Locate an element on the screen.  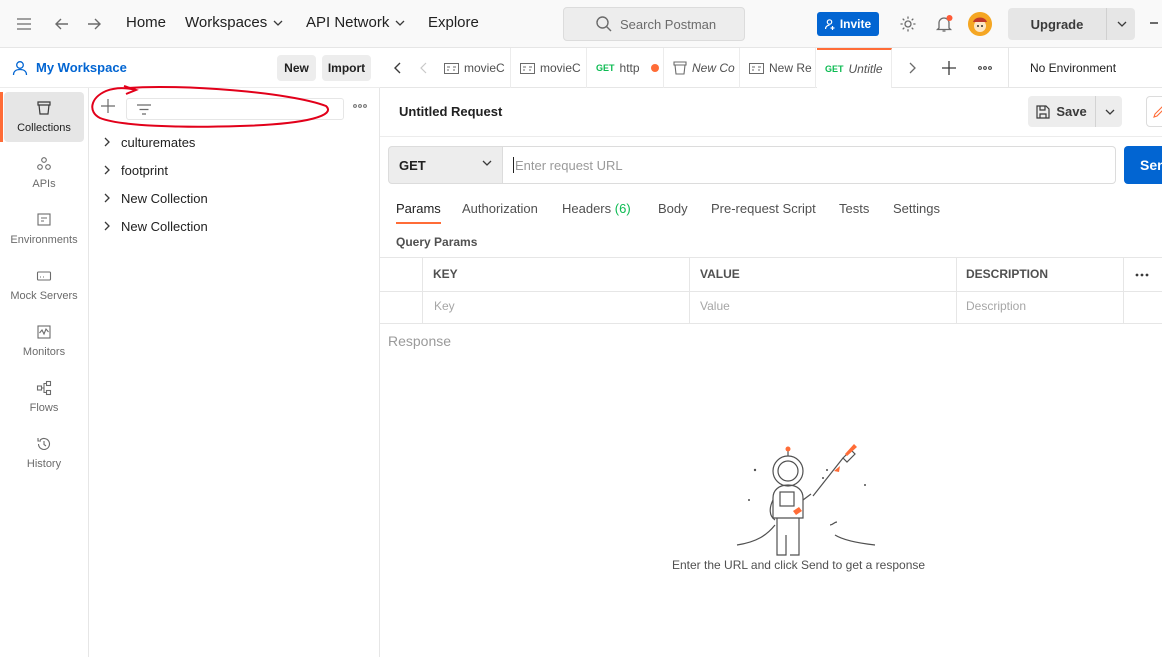
tab-authorization: Authorization is located at coordinates (500, 208).